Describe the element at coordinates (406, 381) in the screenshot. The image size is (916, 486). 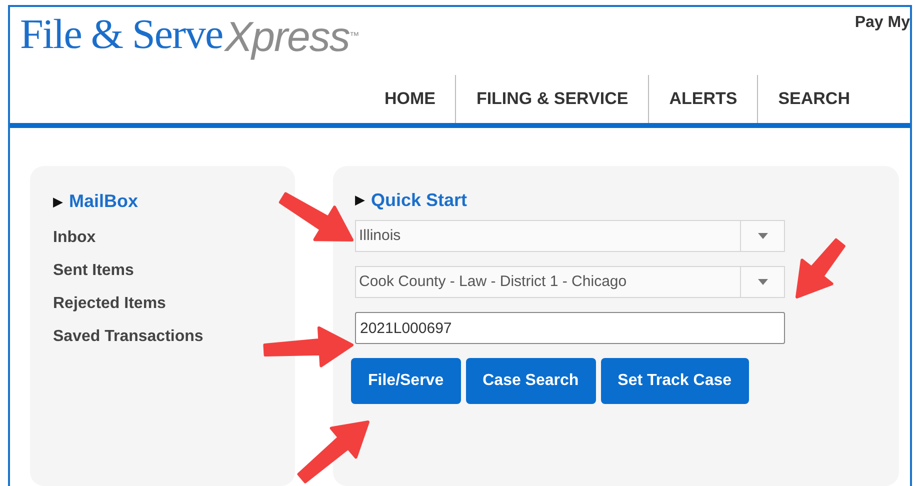
I see `action-button: File/Serve` at that location.